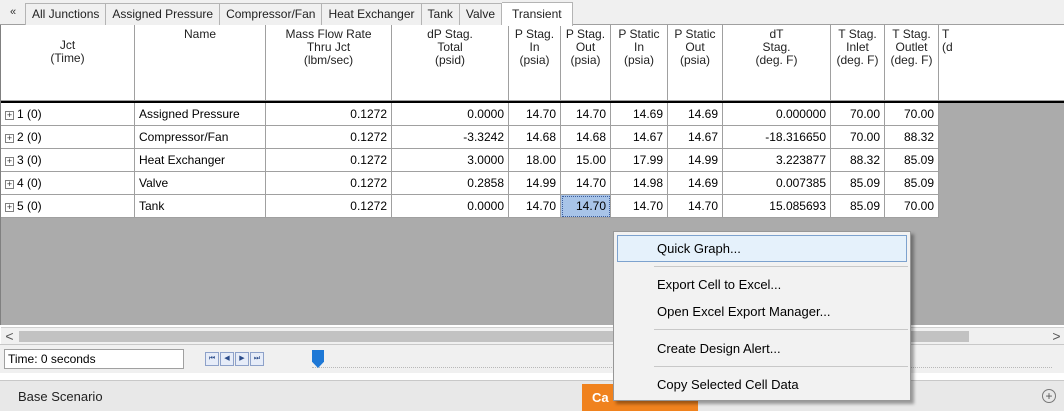 Image resolution: width=1064 pixels, height=411 pixels. What do you see at coordinates (1001, 63) in the screenshot?
I see `col-header-t-partial: T (d` at bounding box center [1001, 63].